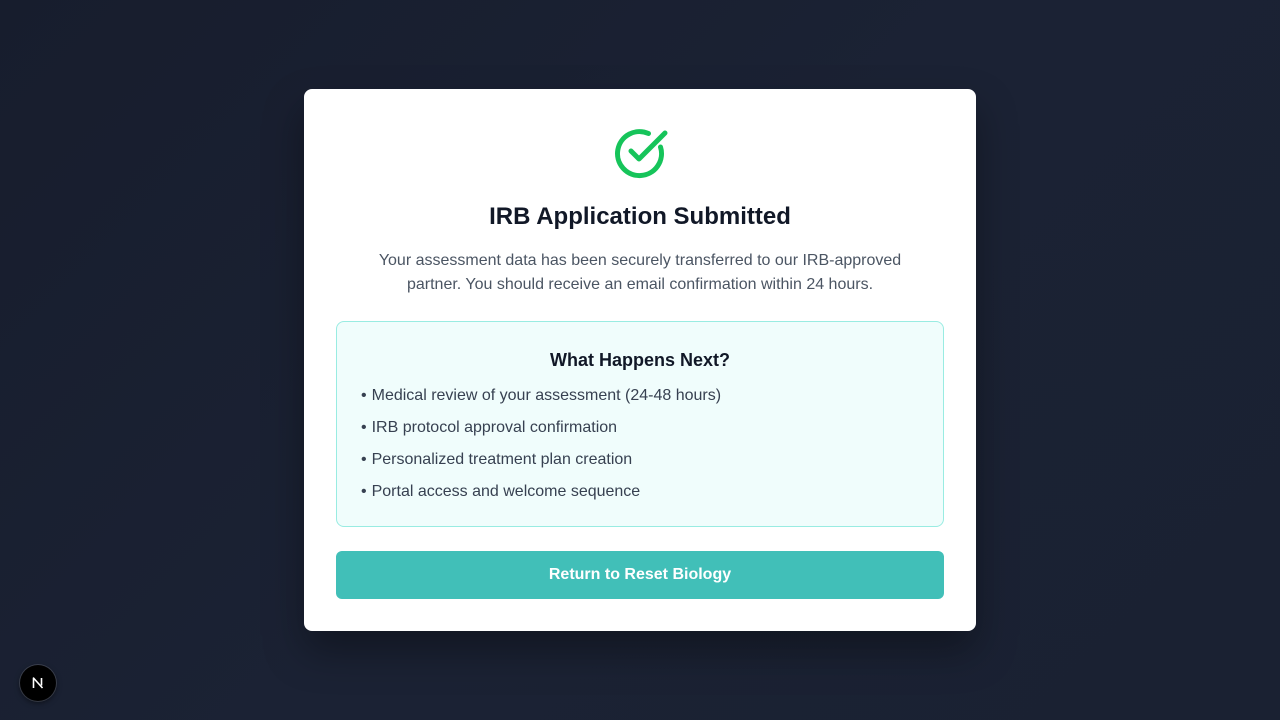 Image resolution: width=1280 pixels, height=720 pixels. I want to click on list-item: • Personalized treatment plan creation, so click(640, 460).